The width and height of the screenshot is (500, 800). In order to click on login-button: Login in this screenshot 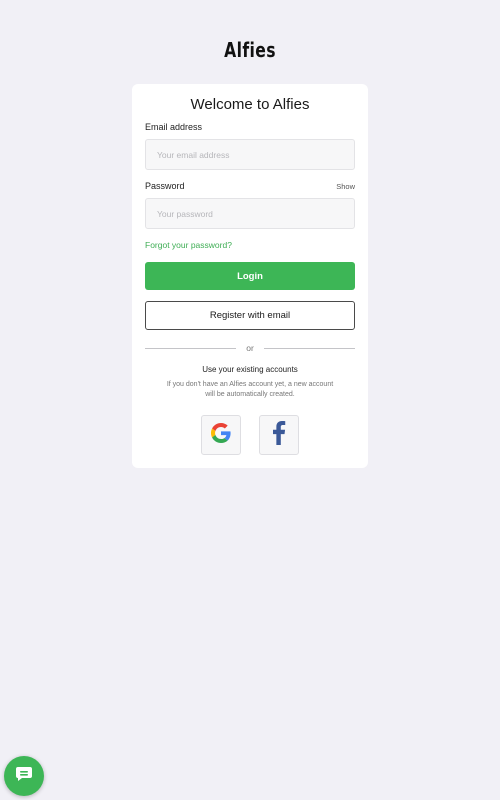, I will do `click(250, 276)`.